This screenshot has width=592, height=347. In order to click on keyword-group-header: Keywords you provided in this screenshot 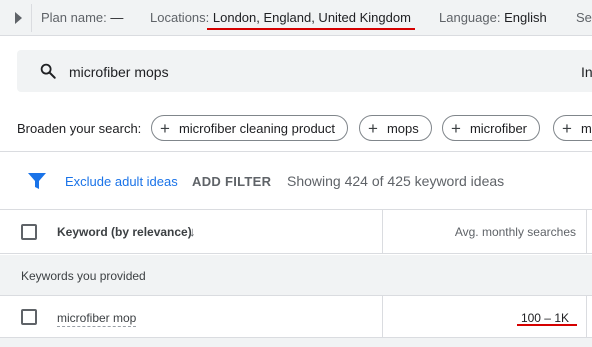, I will do `click(296, 275)`.